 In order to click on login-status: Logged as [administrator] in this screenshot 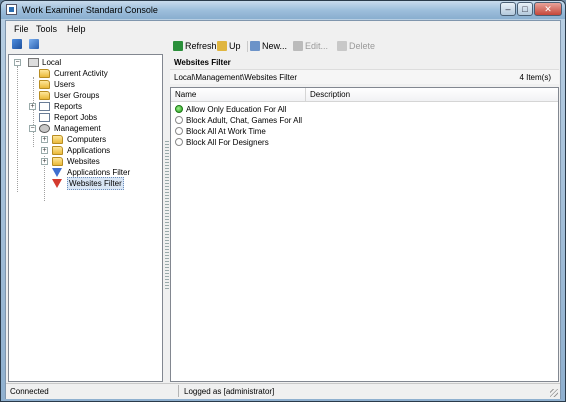, I will do `click(229, 391)`.